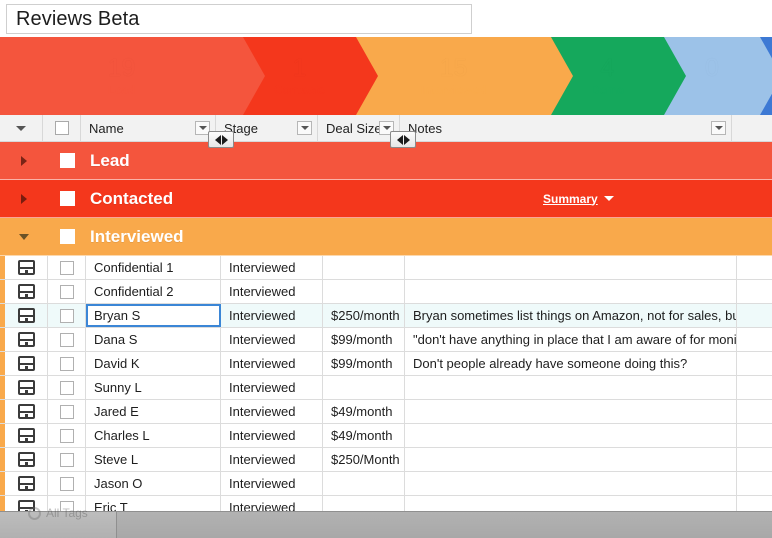  What do you see at coordinates (153, 315) in the screenshot?
I see `cell-name: Bryan S` at bounding box center [153, 315].